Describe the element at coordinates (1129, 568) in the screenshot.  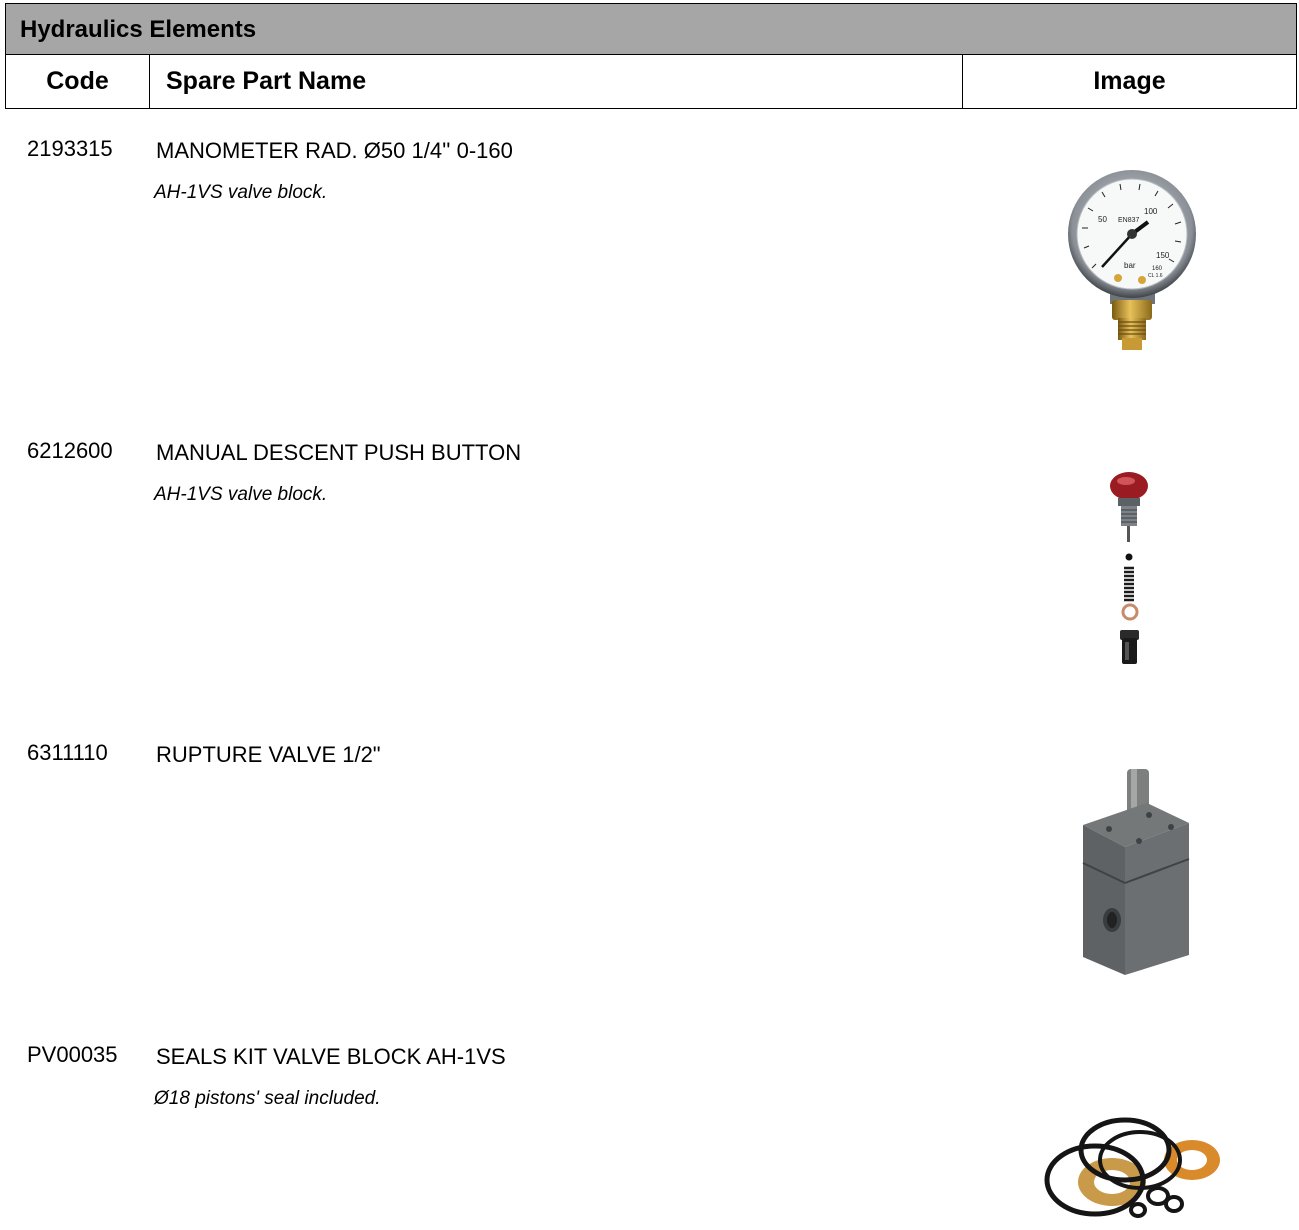
I see `push-button-assembly-image` at that location.